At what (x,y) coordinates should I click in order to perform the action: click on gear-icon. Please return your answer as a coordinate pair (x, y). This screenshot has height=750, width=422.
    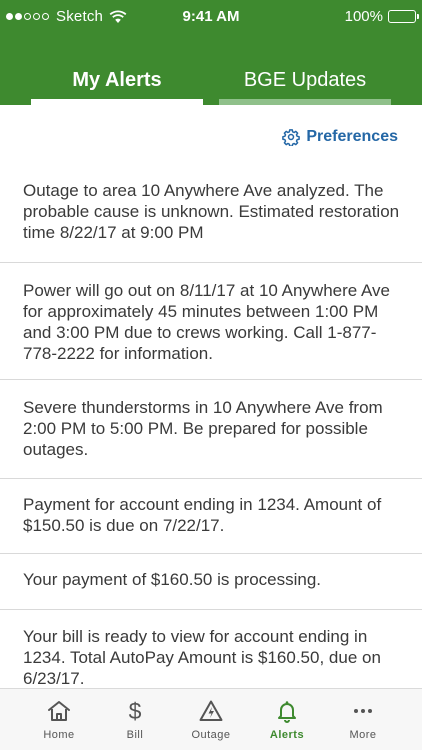
    Looking at the image, I should click on (291, 137).